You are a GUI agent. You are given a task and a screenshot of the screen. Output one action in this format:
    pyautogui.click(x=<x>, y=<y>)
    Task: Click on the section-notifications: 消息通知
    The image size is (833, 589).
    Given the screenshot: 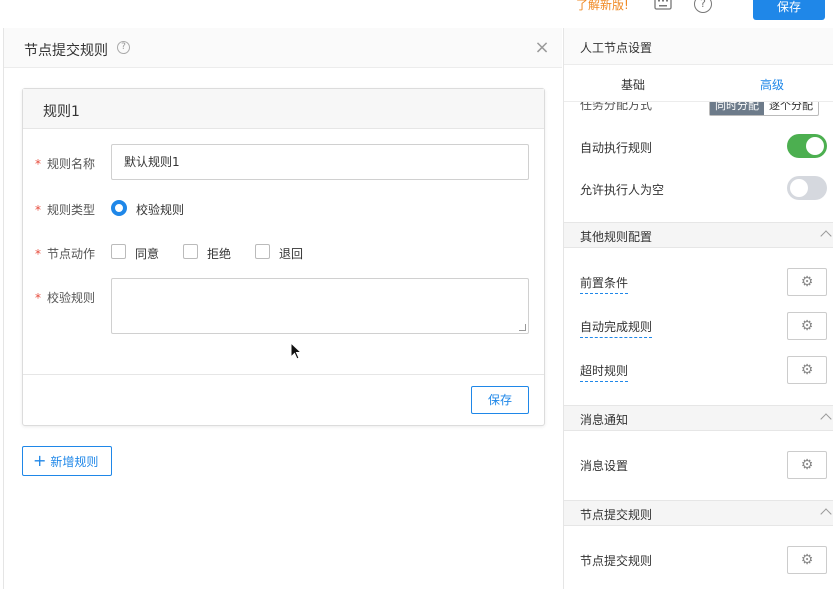 What is the action you would take?
    pyautogui.click(x=698, y=418)
    